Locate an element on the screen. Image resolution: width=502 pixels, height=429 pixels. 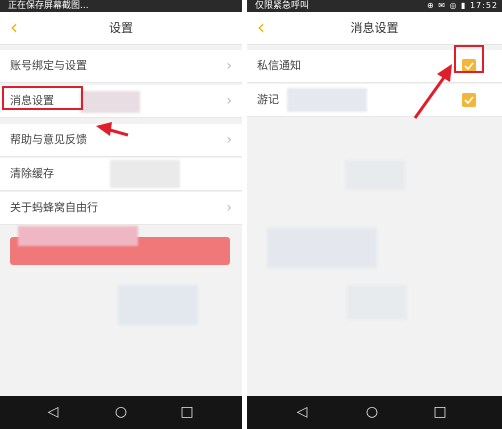
chevron-right-icon: › is located at coordinates (229, 208).